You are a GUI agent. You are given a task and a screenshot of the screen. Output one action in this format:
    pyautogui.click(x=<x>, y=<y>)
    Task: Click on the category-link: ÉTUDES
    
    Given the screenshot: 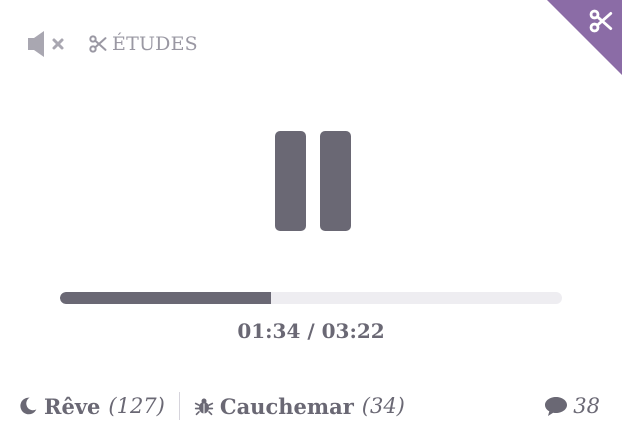 What is the action you would take?
    pyautogui.click(x=143, y=44)
    